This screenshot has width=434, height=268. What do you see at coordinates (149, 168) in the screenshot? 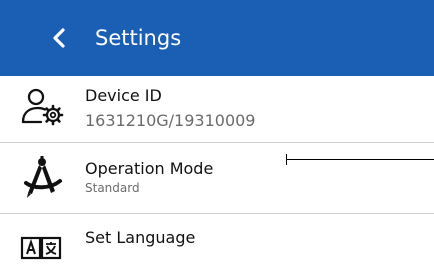
I see `settings-item-label: Operation Mode` at bounding box center [149, 168].